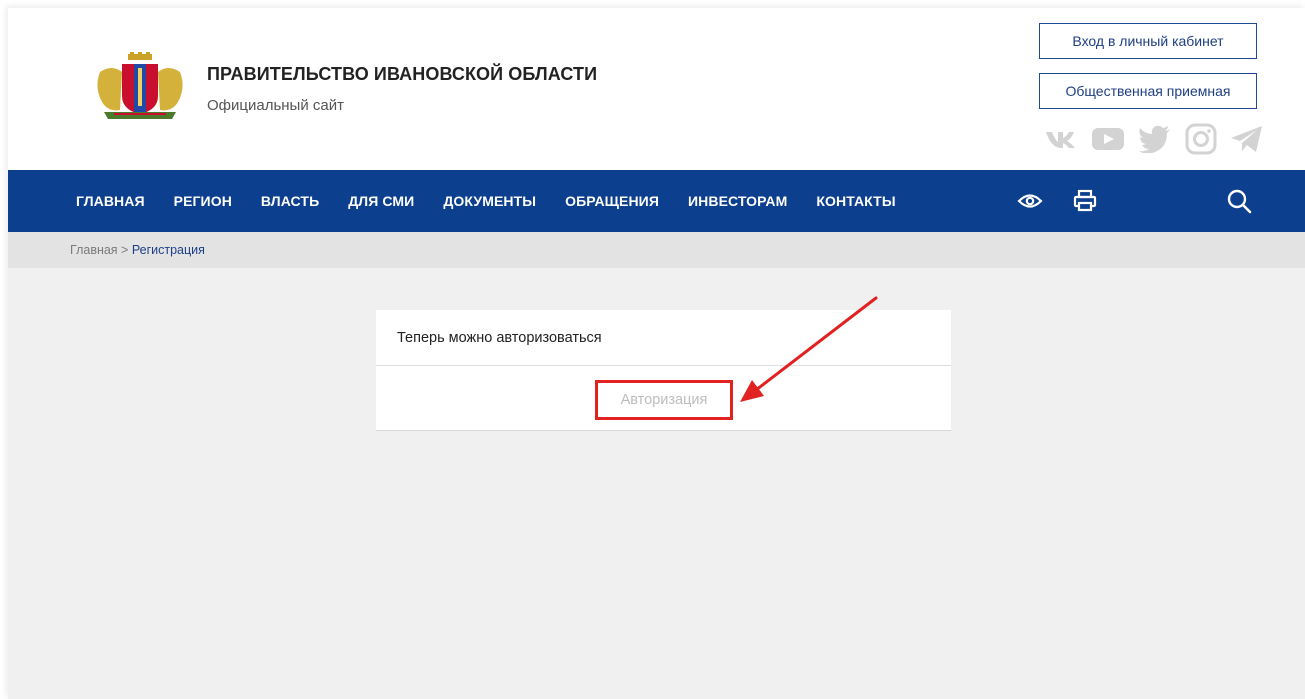  What do you see at coordinates (612, 201) in the screenshot?
I see `nav-item-appeals: ОБРАЩЕНИЯ` at bounding box center [612, 201].